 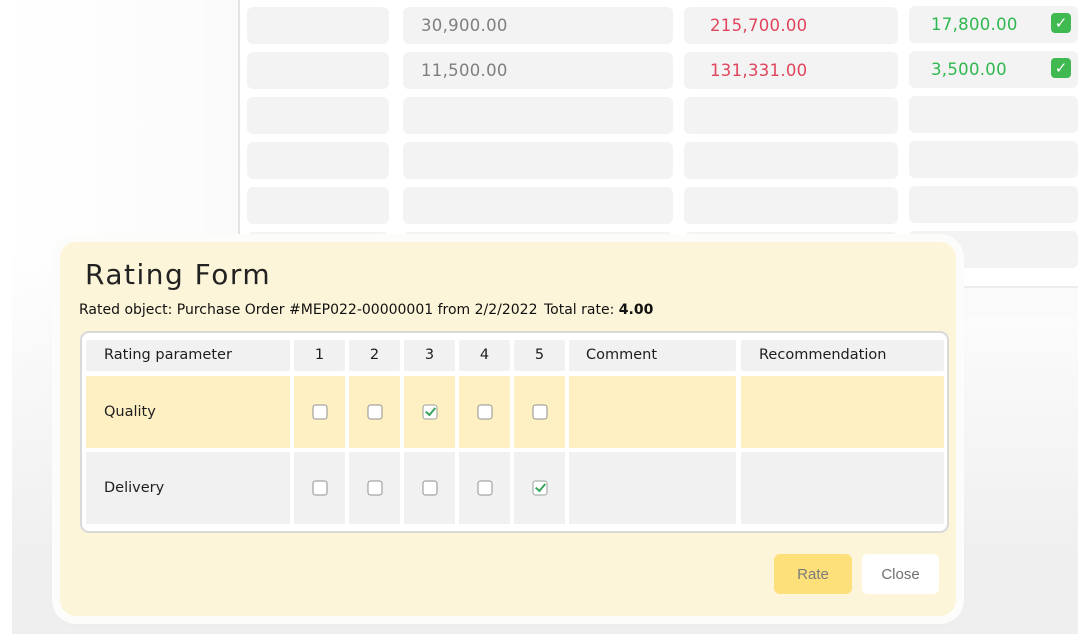 What do you see at coordinates (188, 412) in the screenshot?
I see `row-label-quality: Quality` at bounding box center [188, 412].